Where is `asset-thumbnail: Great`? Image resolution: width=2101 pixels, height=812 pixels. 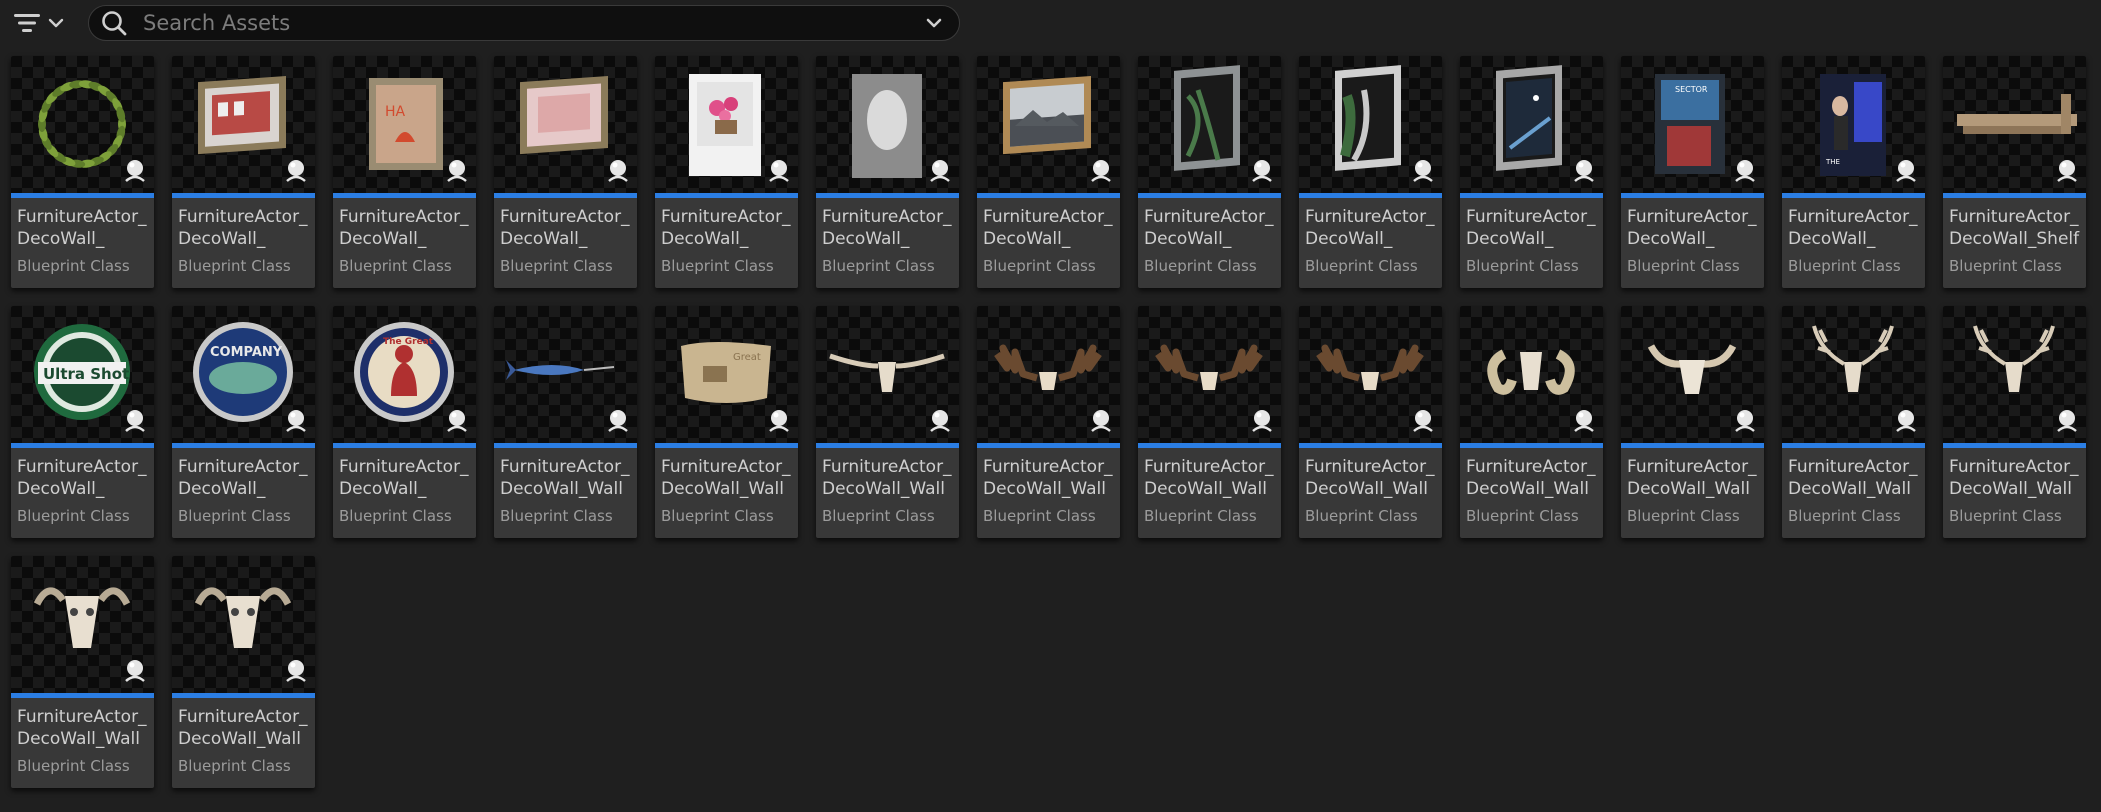 asset-thumbnail: Great is located at coordinates (726, 374).